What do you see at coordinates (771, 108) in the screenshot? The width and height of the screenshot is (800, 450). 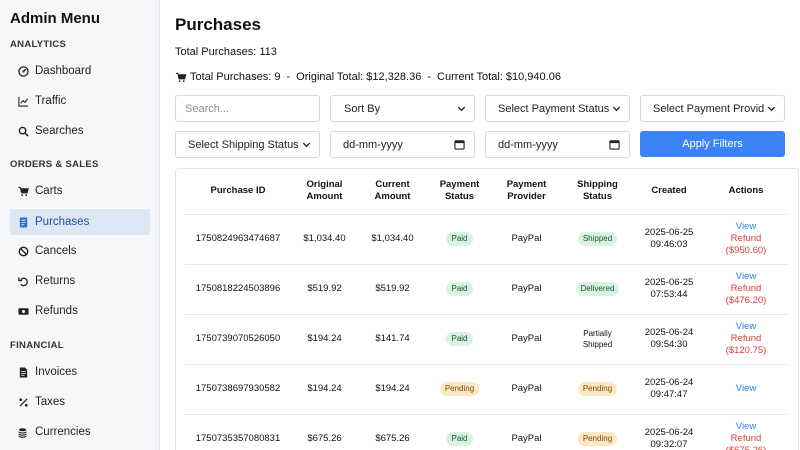 I see `chevron-down-icon` at bounding box center [771, 108].